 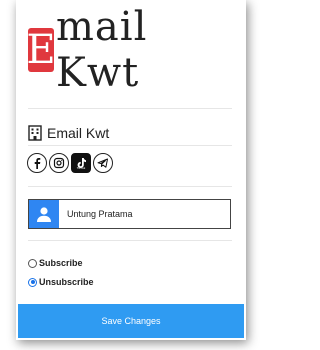 What do you see at coordinates (66, 282) in the screenshot?
I see `unsubscribe-label: Unsubscribe` at bounding box center [66, 282].